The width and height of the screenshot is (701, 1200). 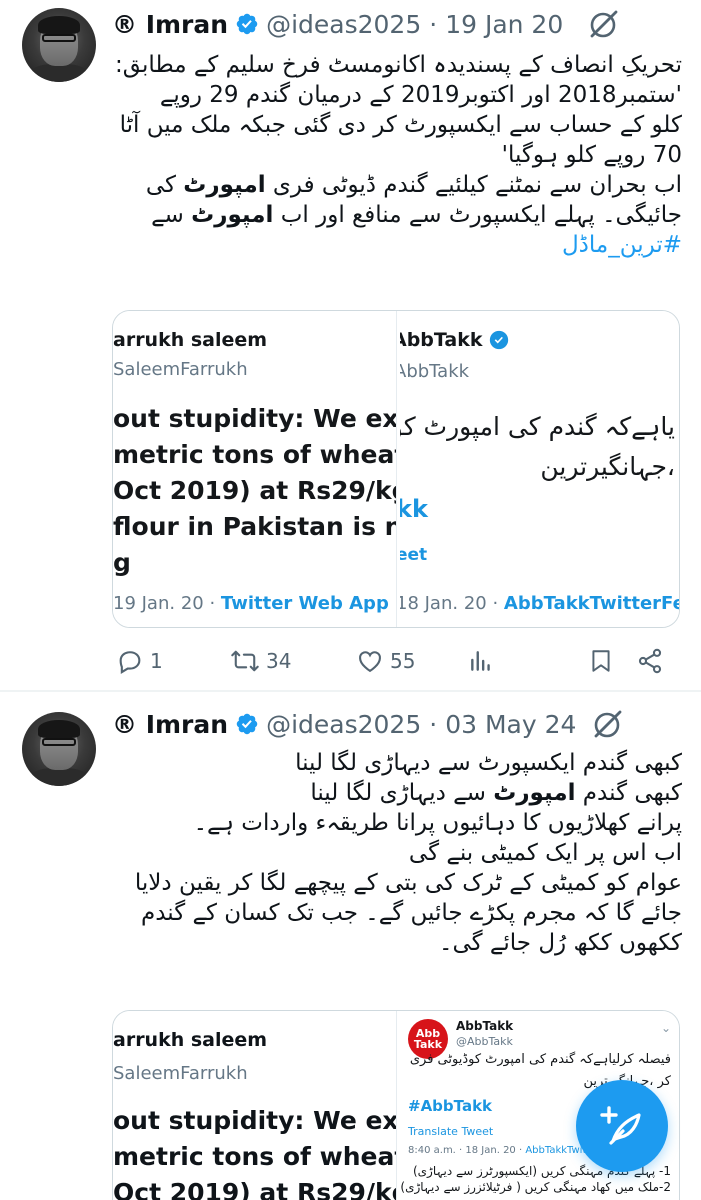 I want to click on reply-button: 1, so click(x=139, y=661).